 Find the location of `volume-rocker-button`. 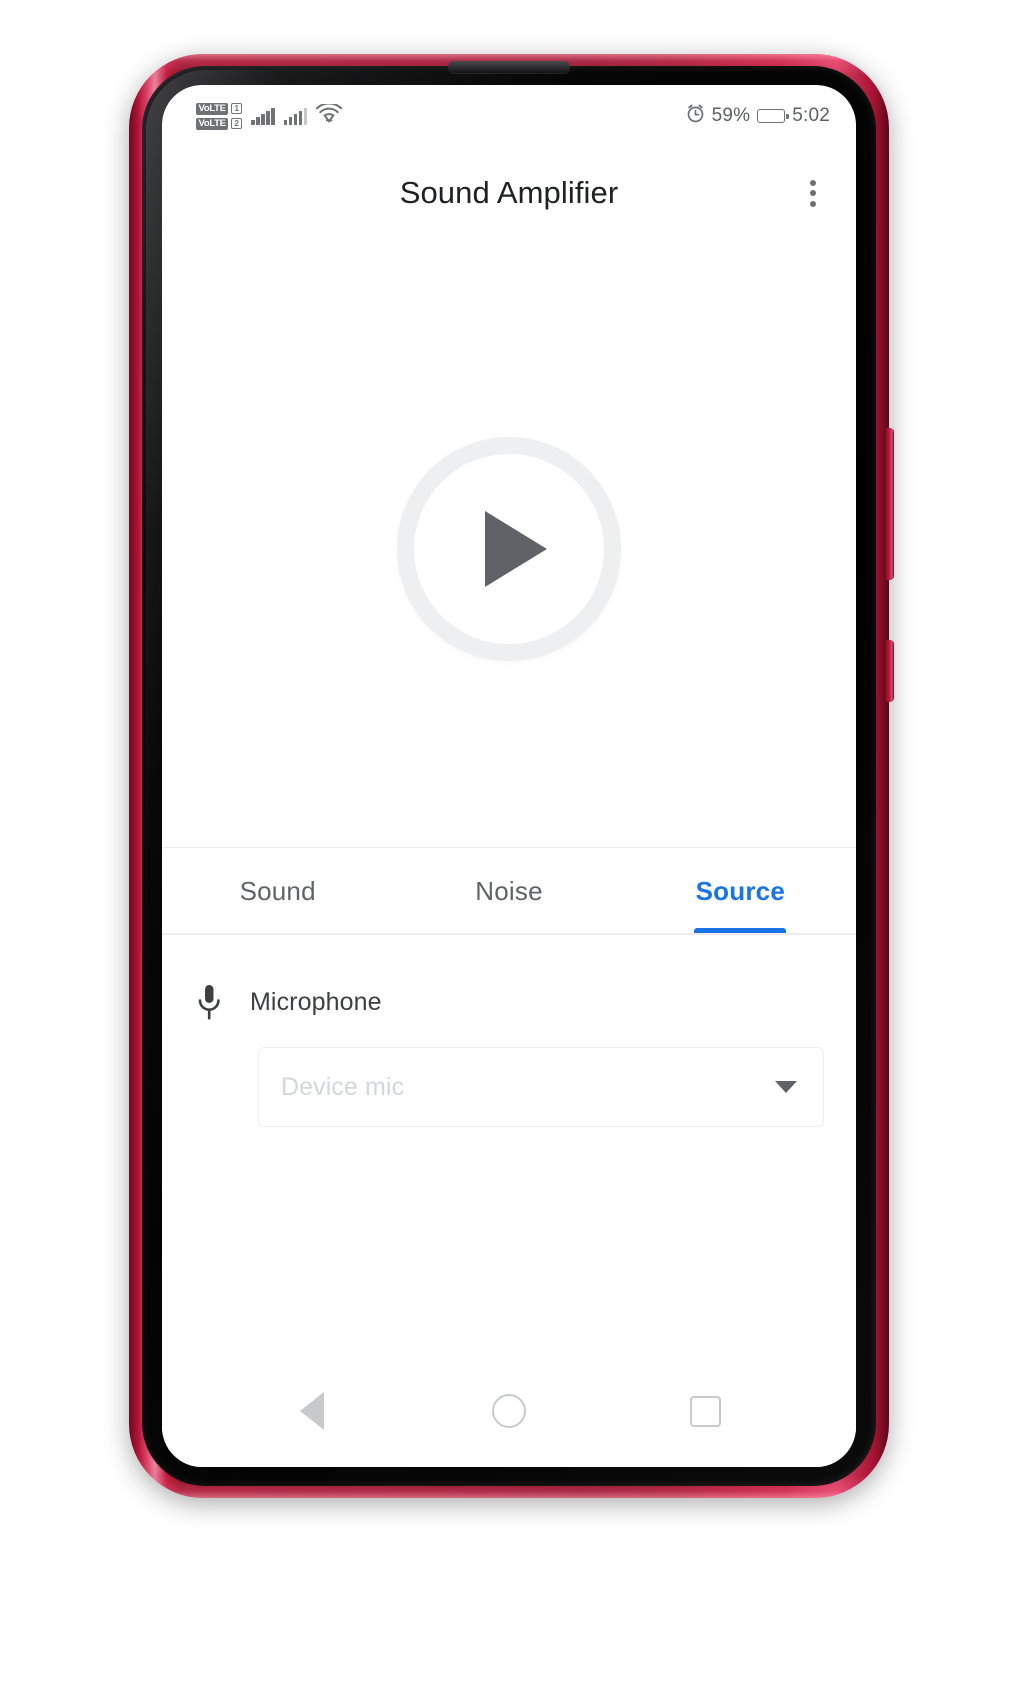

volume-rocker-button is located at coordinates (890, 504).